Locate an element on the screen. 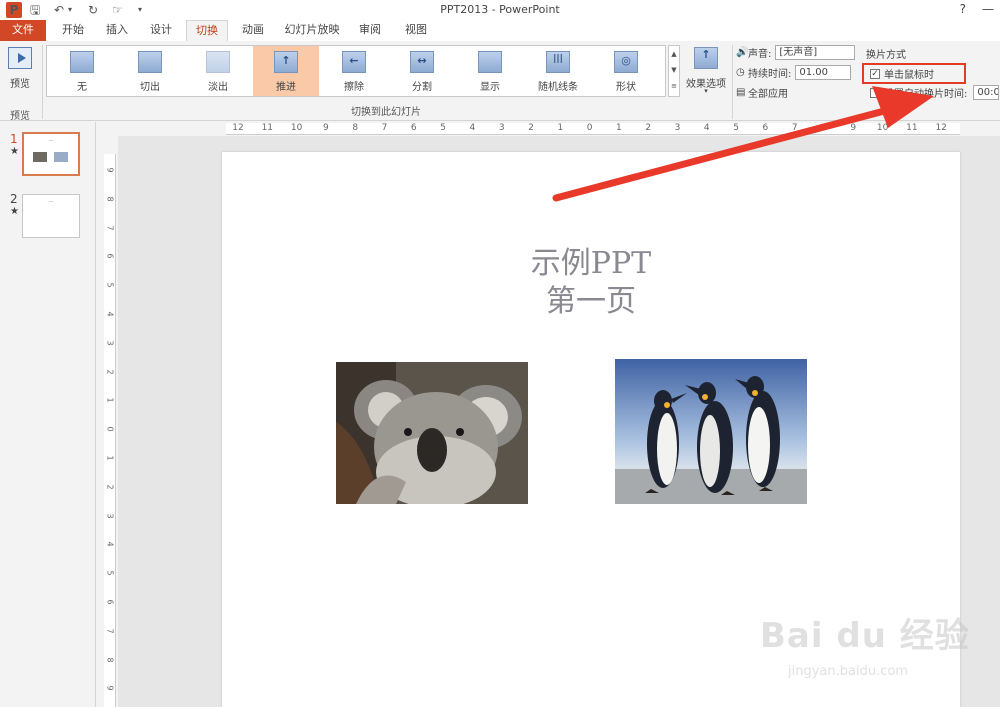 The image size is (1000, 707). transition-gallery: 无 切出 淡出 ↑ 推进 ← 擦除 ↔ 分割 显示 ||| 随机线条 ◎ 形状 is located at coordinates (356, 71).